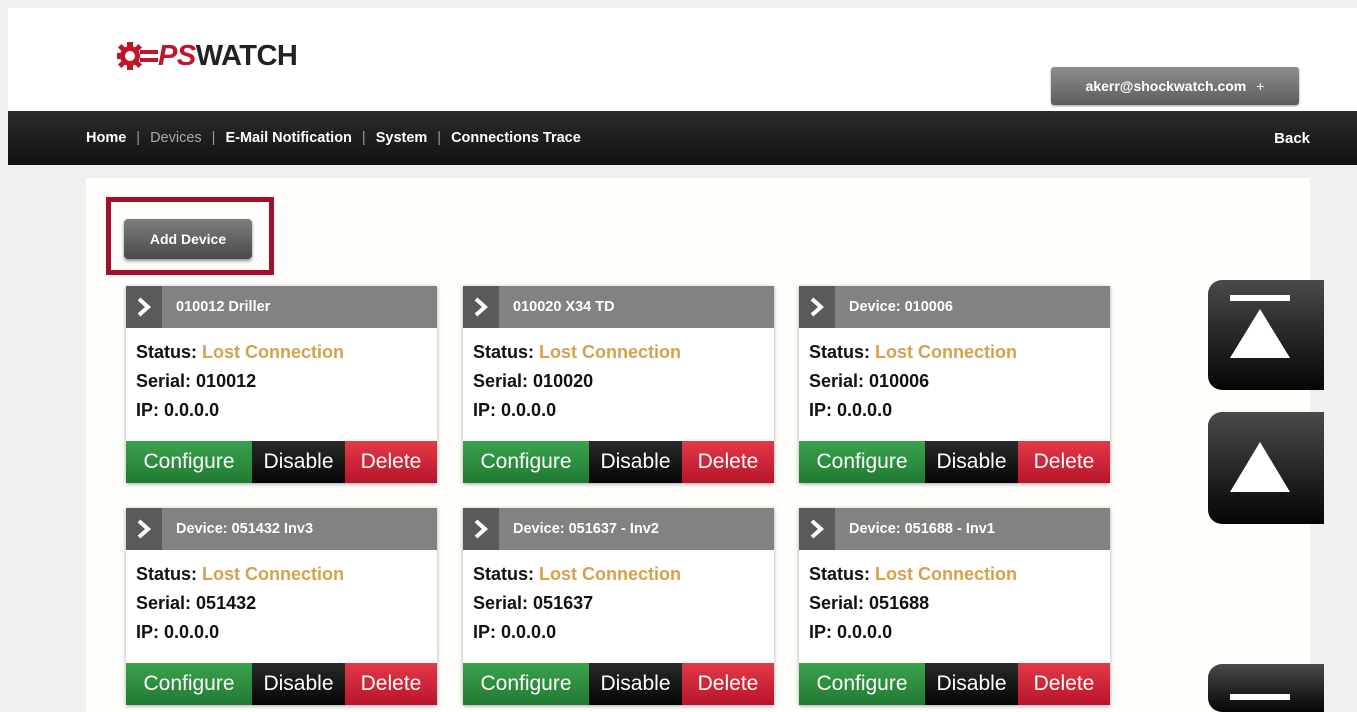 The height and width of the screenshot is (712, 1357). What do you see at coordinates (1266, 688) in the screenshot?
I see `scroll-bottom-button` at bounding box center [1266, 688].